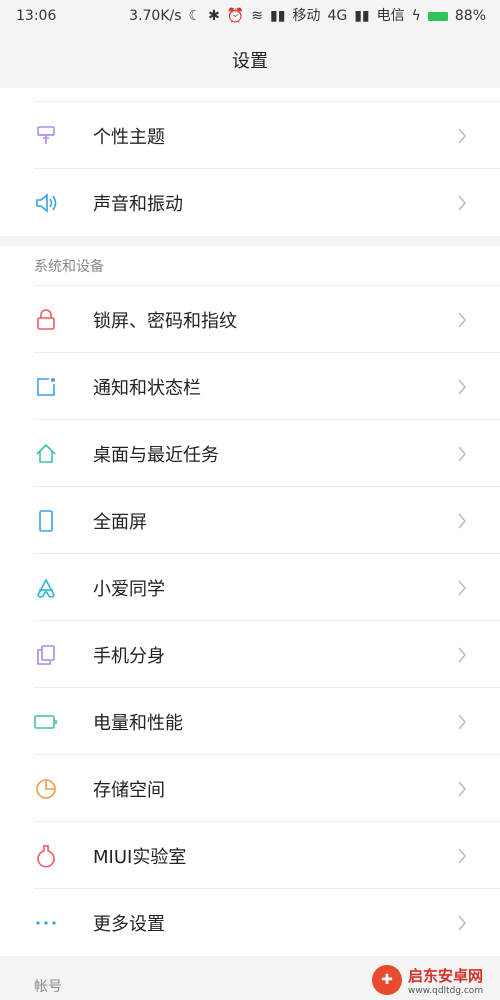  I want to click on watermark-name: 启东安卓网, so click(446, 975).